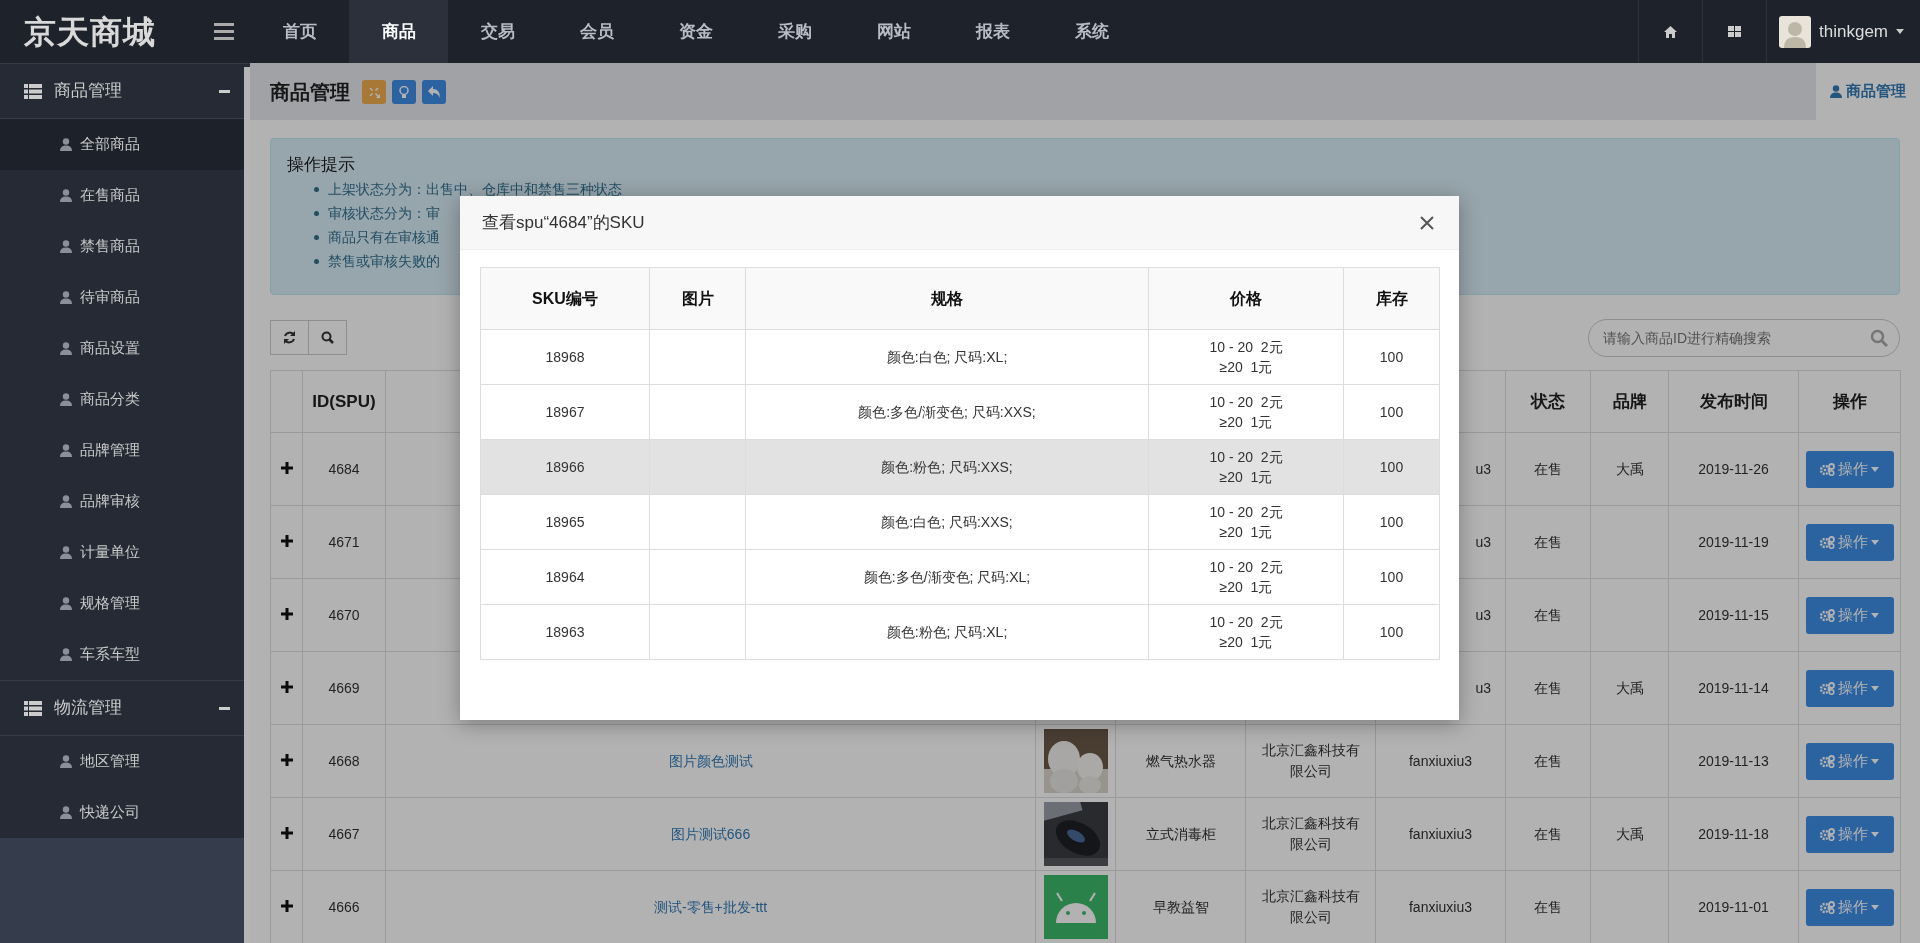 This screenshot has height=943, width=1920. I want to click on table-cell: 18967, so click(565, 411).